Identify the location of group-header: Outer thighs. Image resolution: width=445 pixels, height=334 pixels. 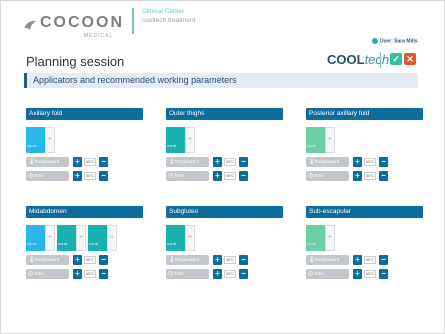
(224, 114).